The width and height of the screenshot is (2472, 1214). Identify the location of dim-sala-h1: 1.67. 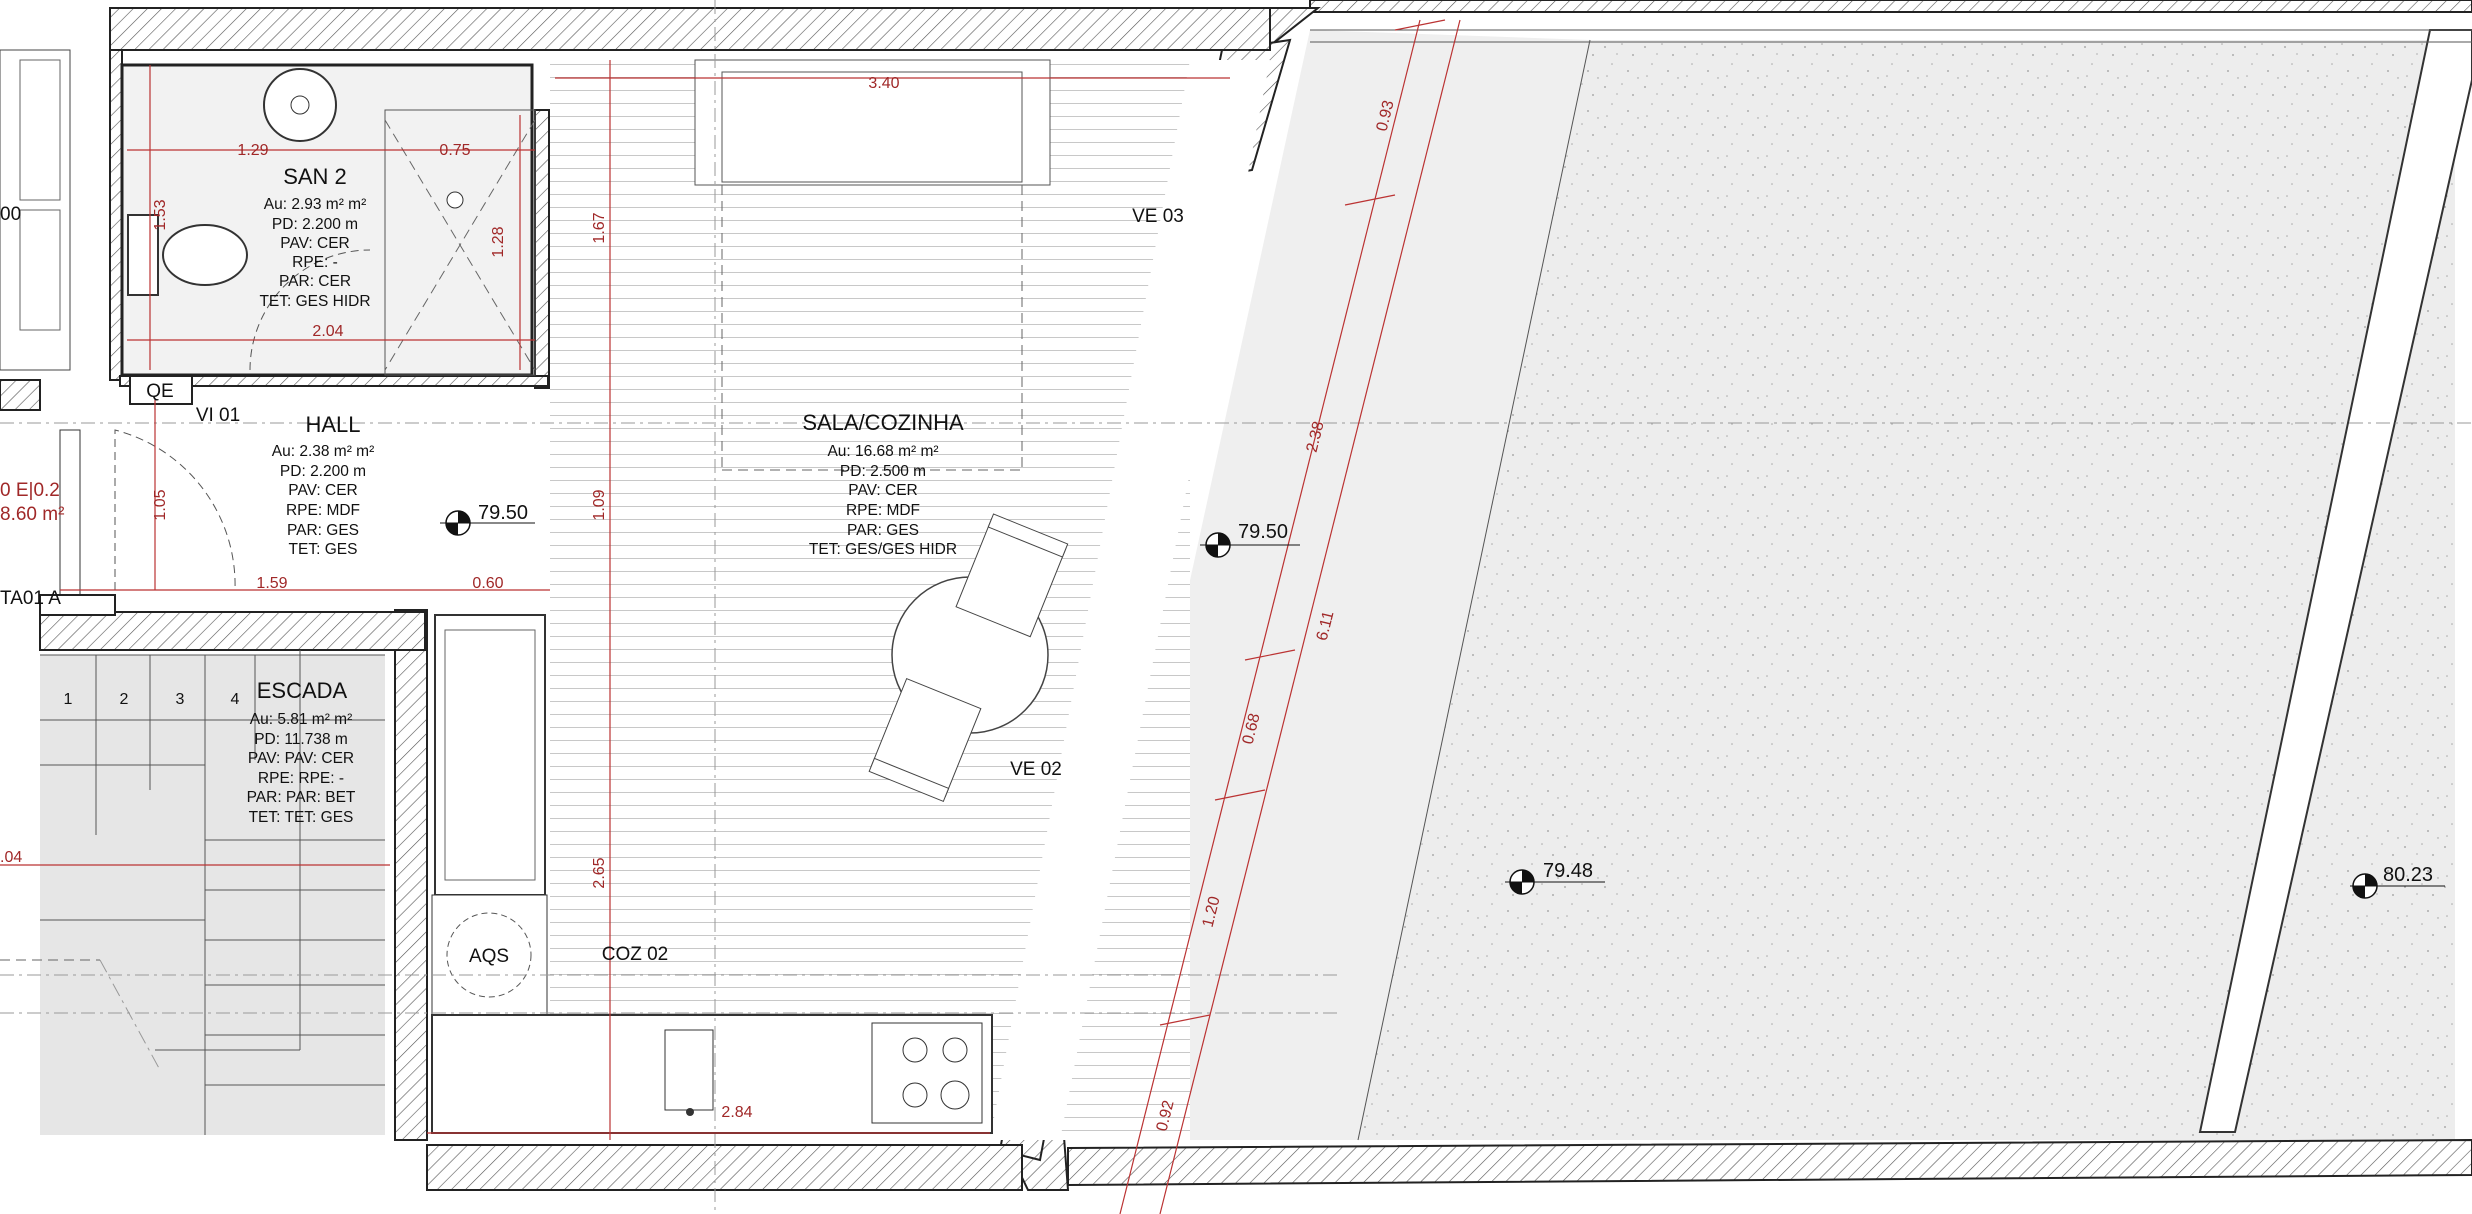
(599, 227).